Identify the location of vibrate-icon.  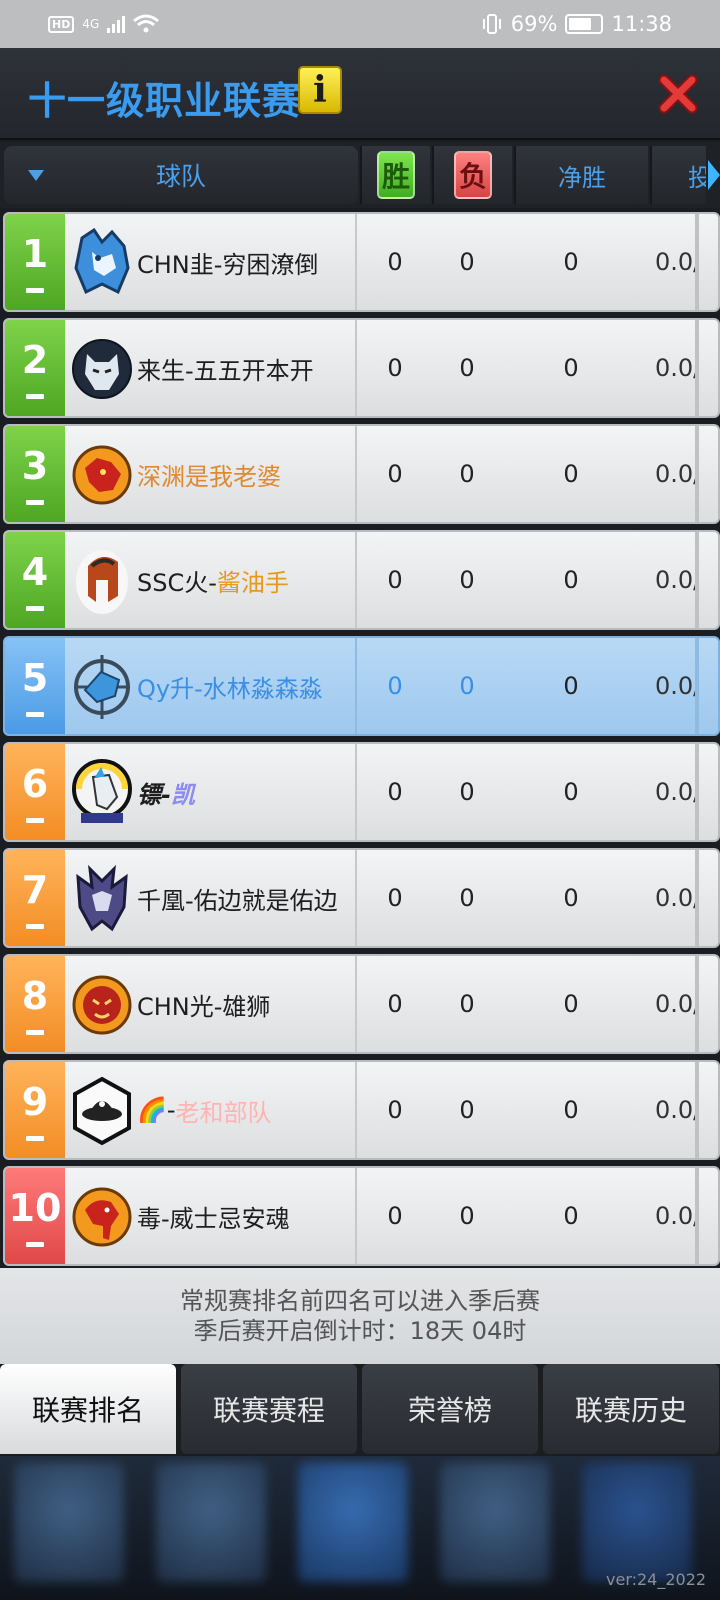
(491, 24).